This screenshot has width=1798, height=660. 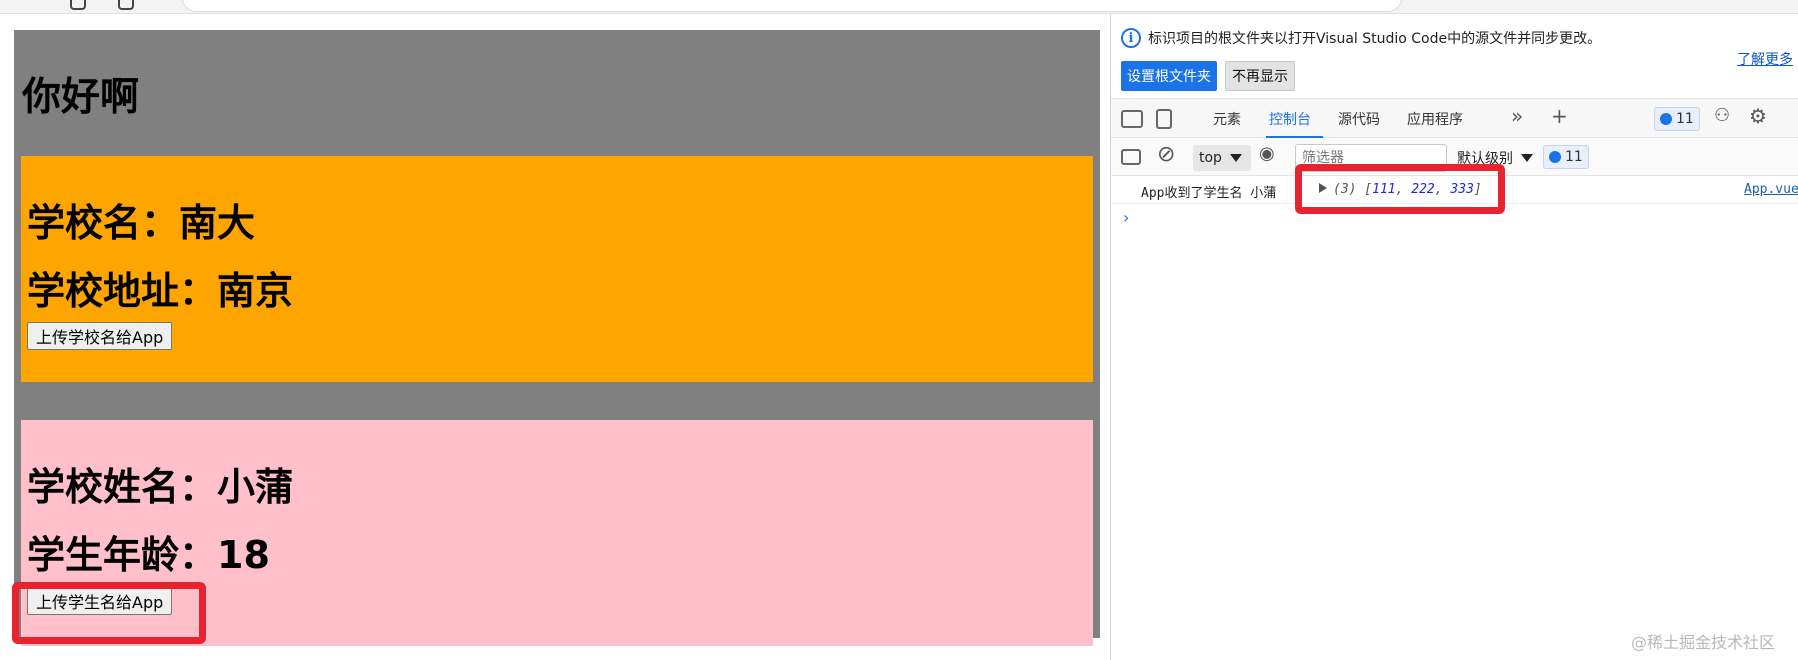 I want to click on customize-icon: ⚇, so click(x=1722, y=115).